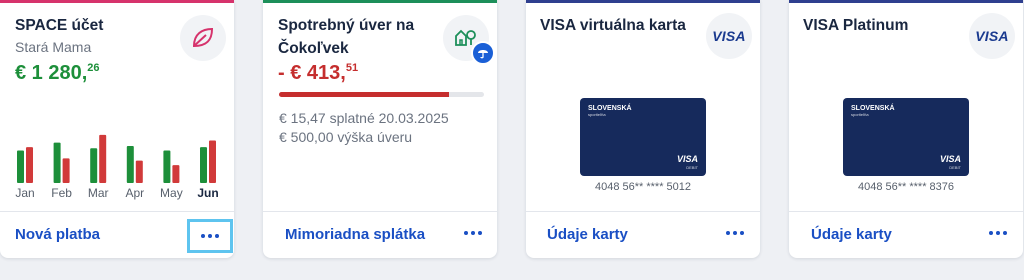 Image resolution: width=1024 pixels, height=280 pixels. Describe the element at coordinates (318, 73) in the screenshot. I see `loan-balance-amount: - € 413,51` at that location.